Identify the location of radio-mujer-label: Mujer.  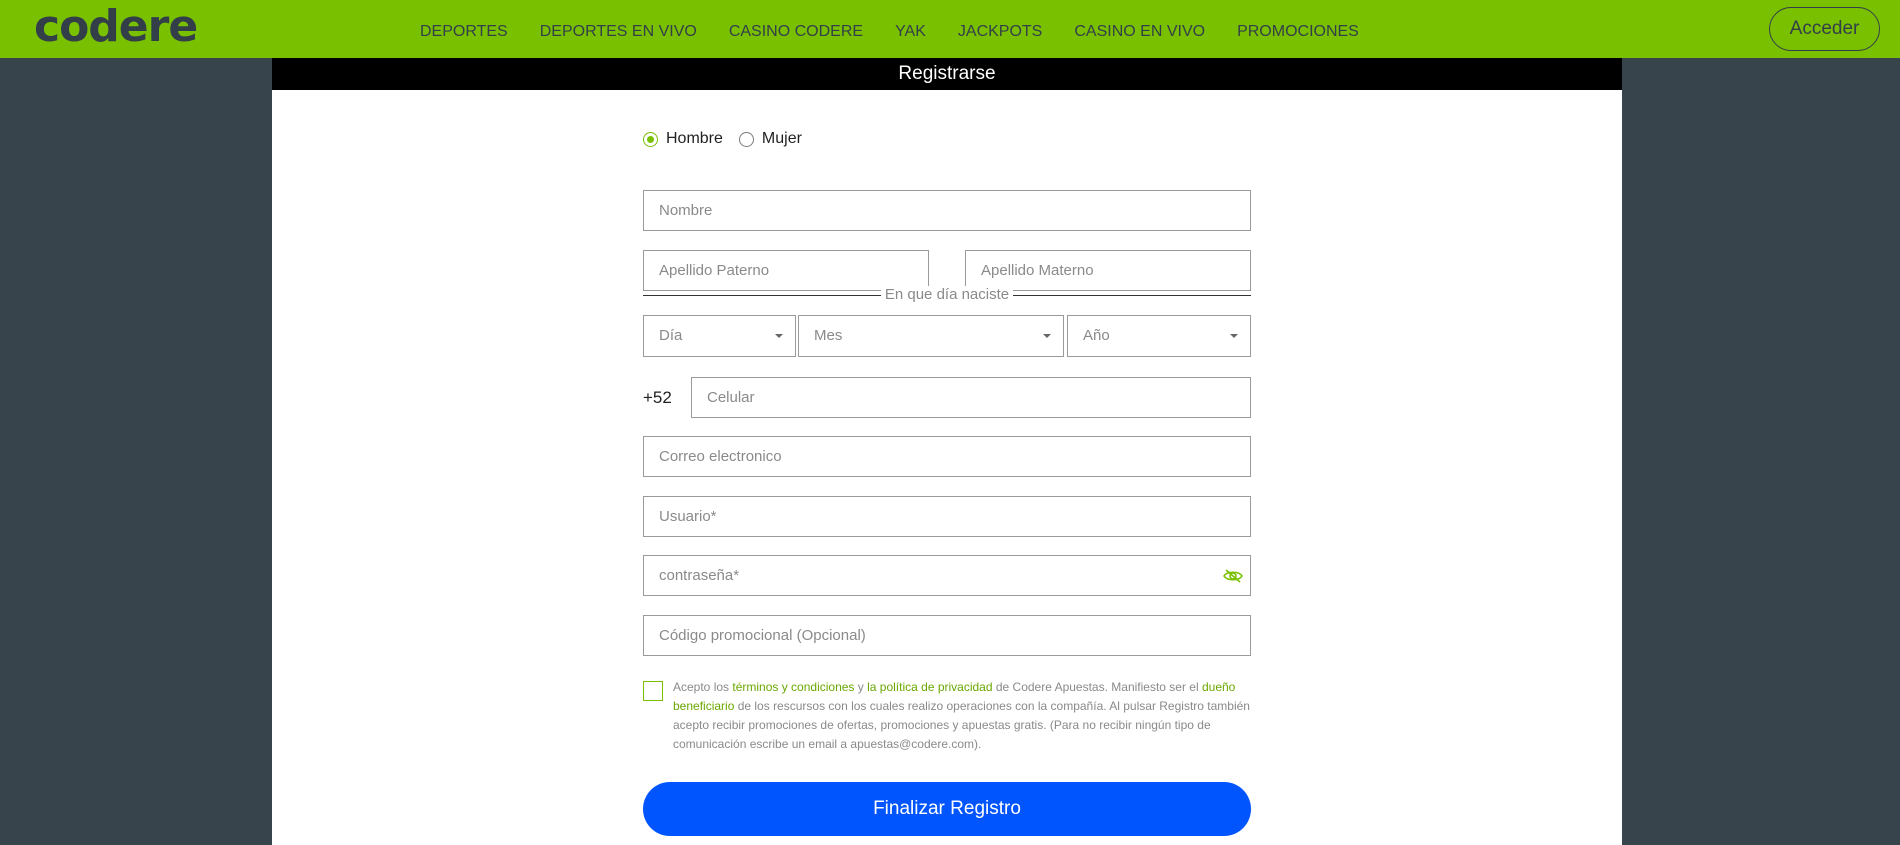
(782, 139).